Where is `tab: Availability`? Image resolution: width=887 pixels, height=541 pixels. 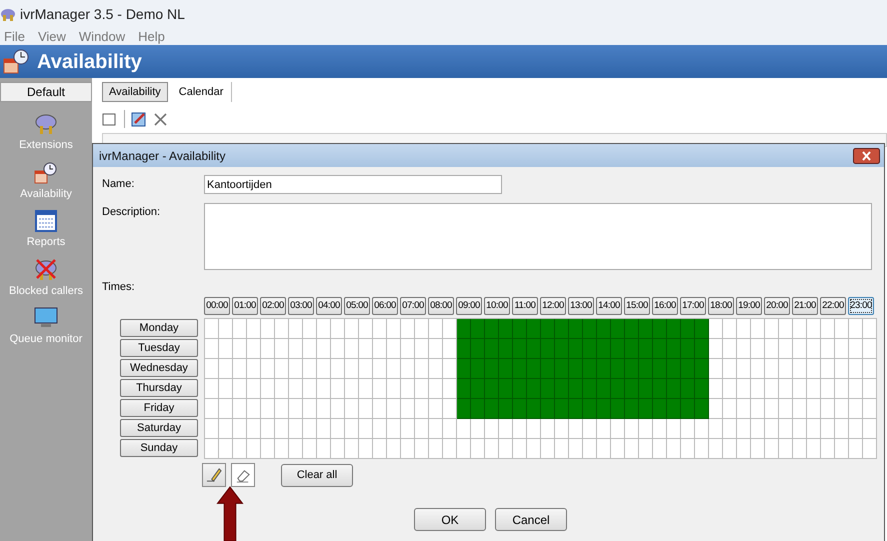 tab: Availability is located at coordinates (135, 92).